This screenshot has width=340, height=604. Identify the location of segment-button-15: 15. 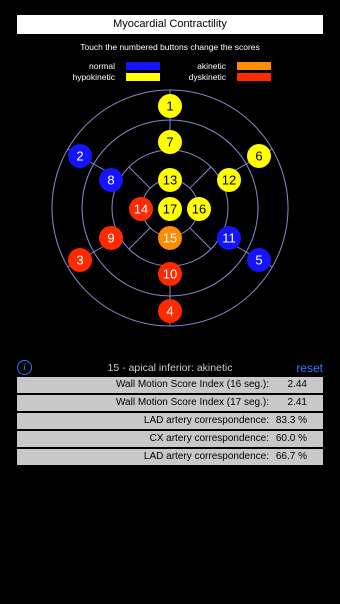
(170, 238).